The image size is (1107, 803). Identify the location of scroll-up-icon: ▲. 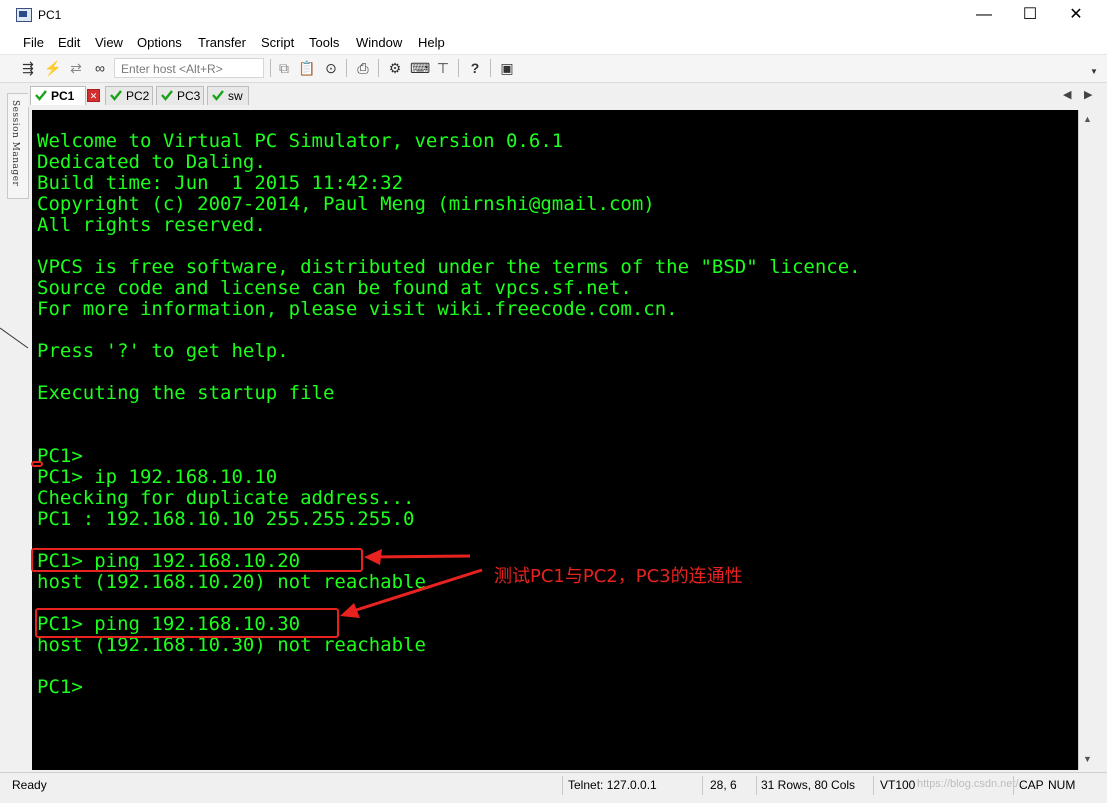
(1087, 119).